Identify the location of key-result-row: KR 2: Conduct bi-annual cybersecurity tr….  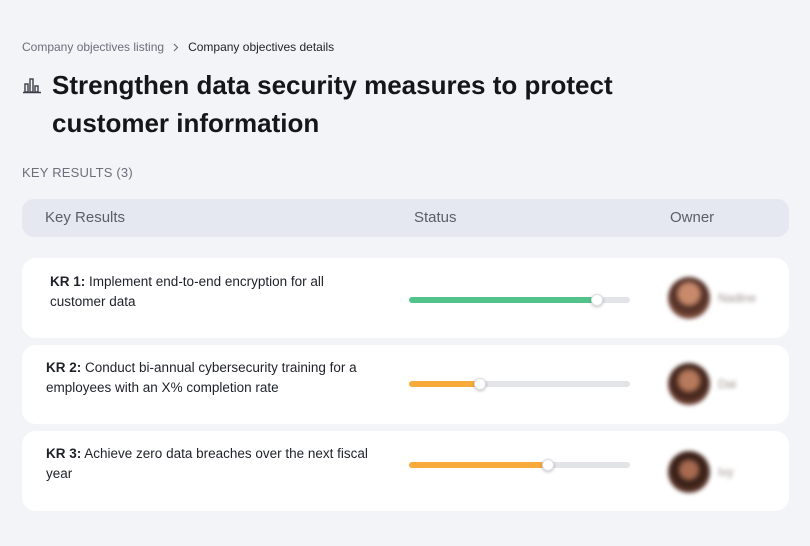
(405, 384).